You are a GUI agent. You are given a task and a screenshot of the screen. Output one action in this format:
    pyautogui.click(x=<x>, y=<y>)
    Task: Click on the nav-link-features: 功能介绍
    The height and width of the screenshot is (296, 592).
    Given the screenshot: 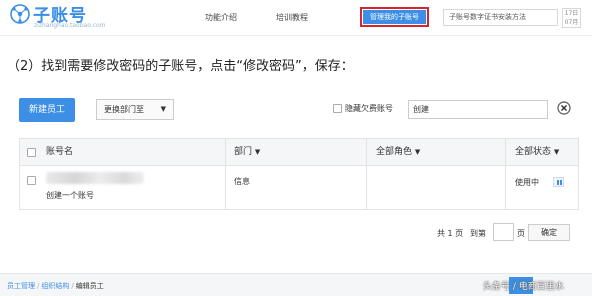 What is the action you would take?
    pyautogui.click(x=221, y=17)
    